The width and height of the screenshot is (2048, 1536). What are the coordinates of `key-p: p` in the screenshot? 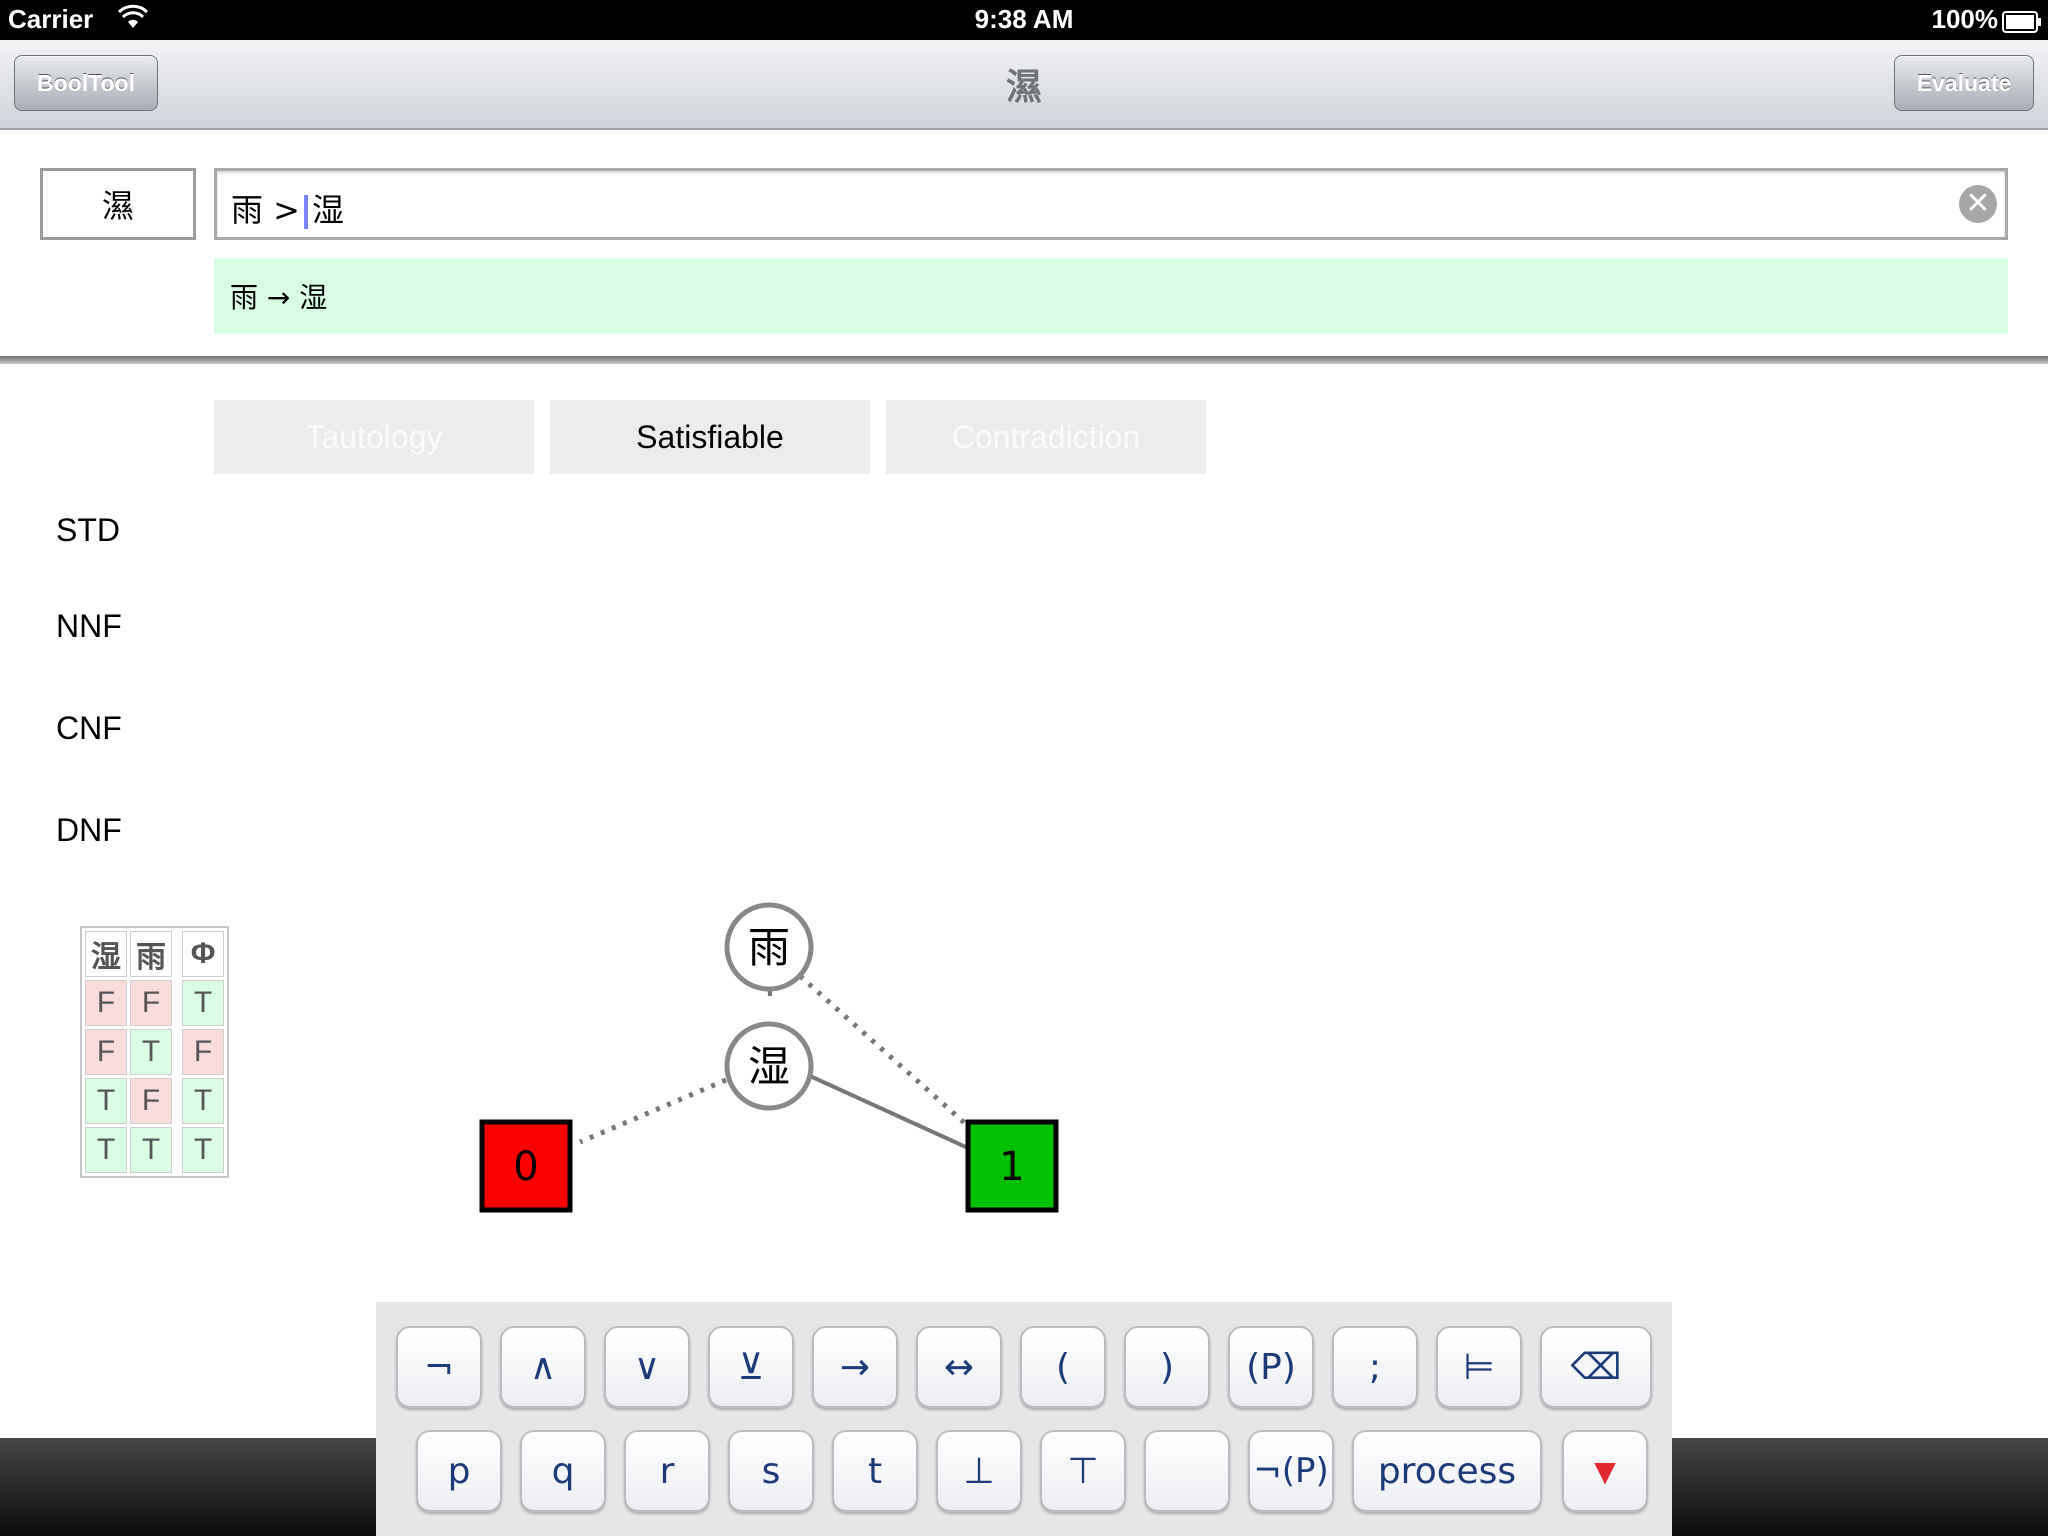 It's located at (459, 1471).